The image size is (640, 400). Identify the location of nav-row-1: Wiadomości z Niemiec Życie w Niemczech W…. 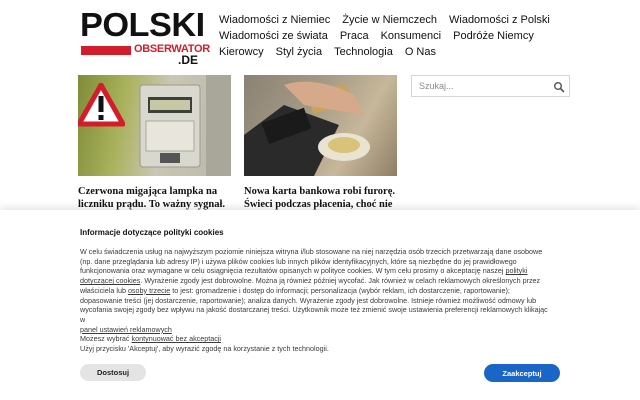
(384, 20).